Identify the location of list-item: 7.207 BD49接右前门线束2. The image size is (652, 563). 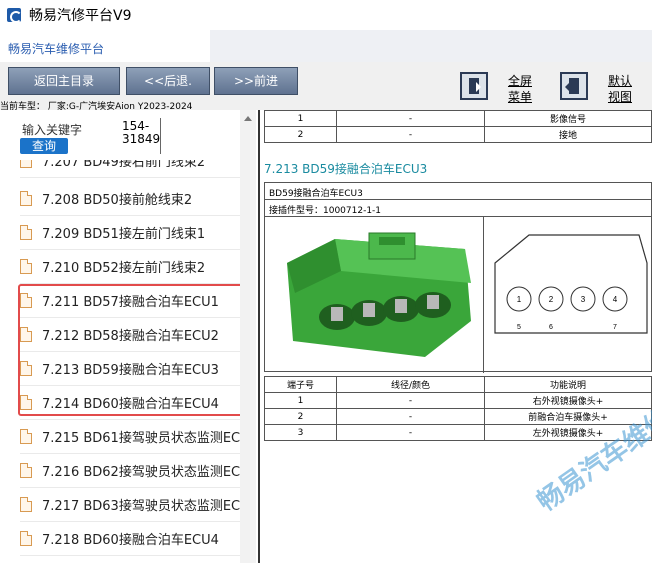
(130, 169).